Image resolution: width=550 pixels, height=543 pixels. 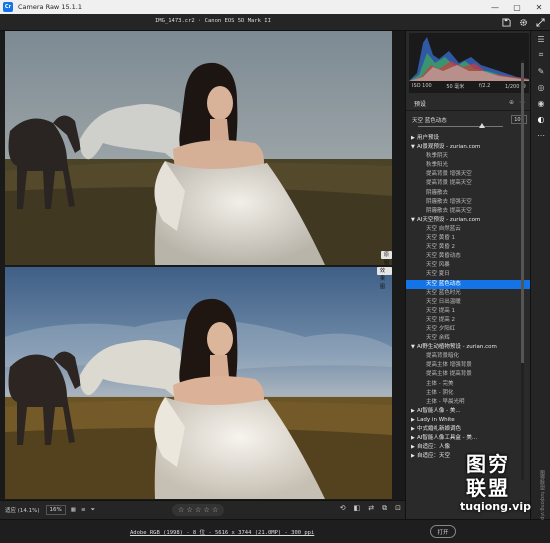 I want to click on watermark-url: tuqiong.vip, so click(x=495, y=506).